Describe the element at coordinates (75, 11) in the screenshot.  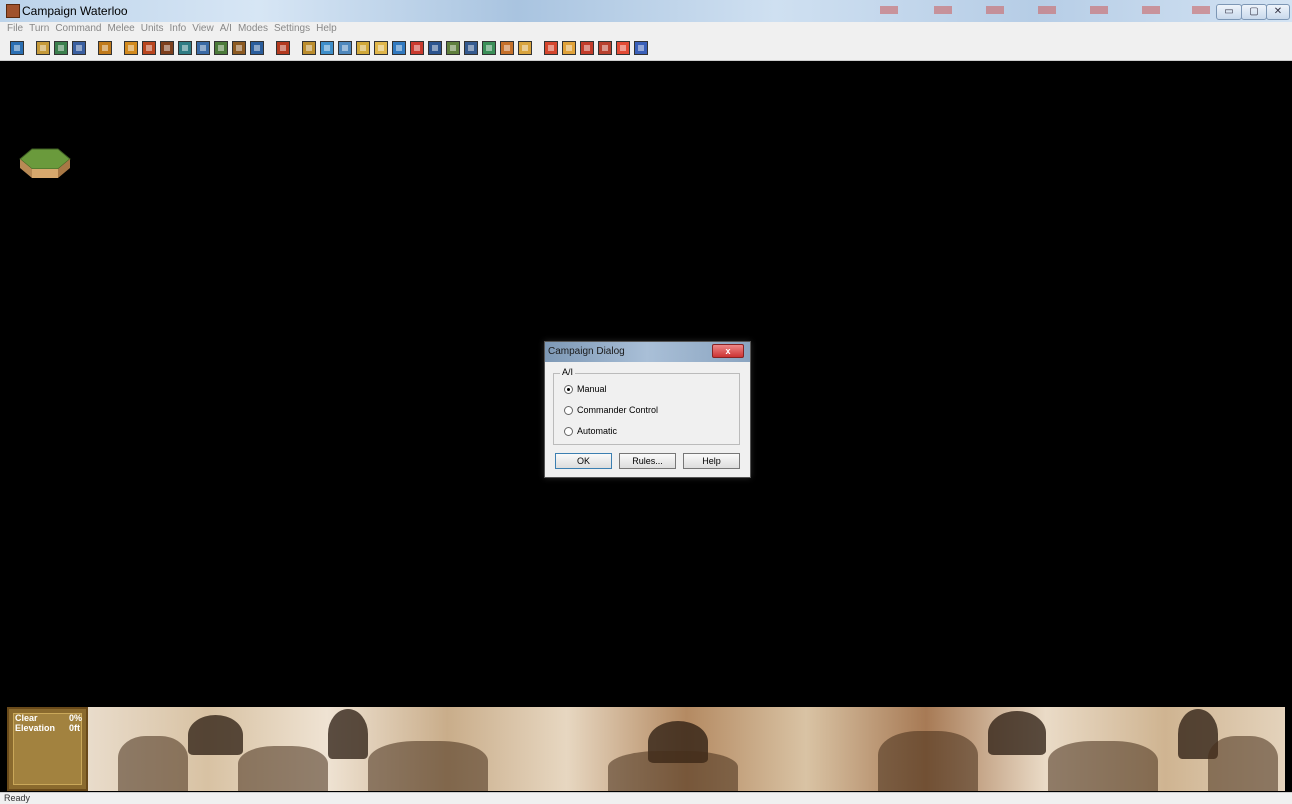
I see `window-title: Campaign Waterloo` at that location.